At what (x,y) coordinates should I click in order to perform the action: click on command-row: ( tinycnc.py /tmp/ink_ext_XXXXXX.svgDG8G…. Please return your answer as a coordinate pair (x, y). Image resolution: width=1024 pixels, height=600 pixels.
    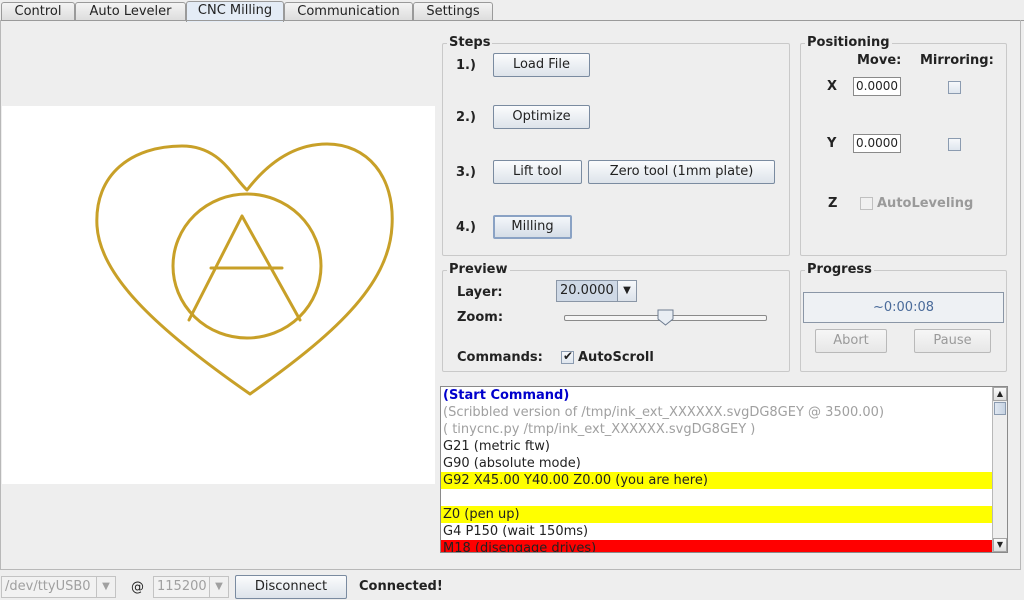
    Looking at the image, I should click on (717, 429).